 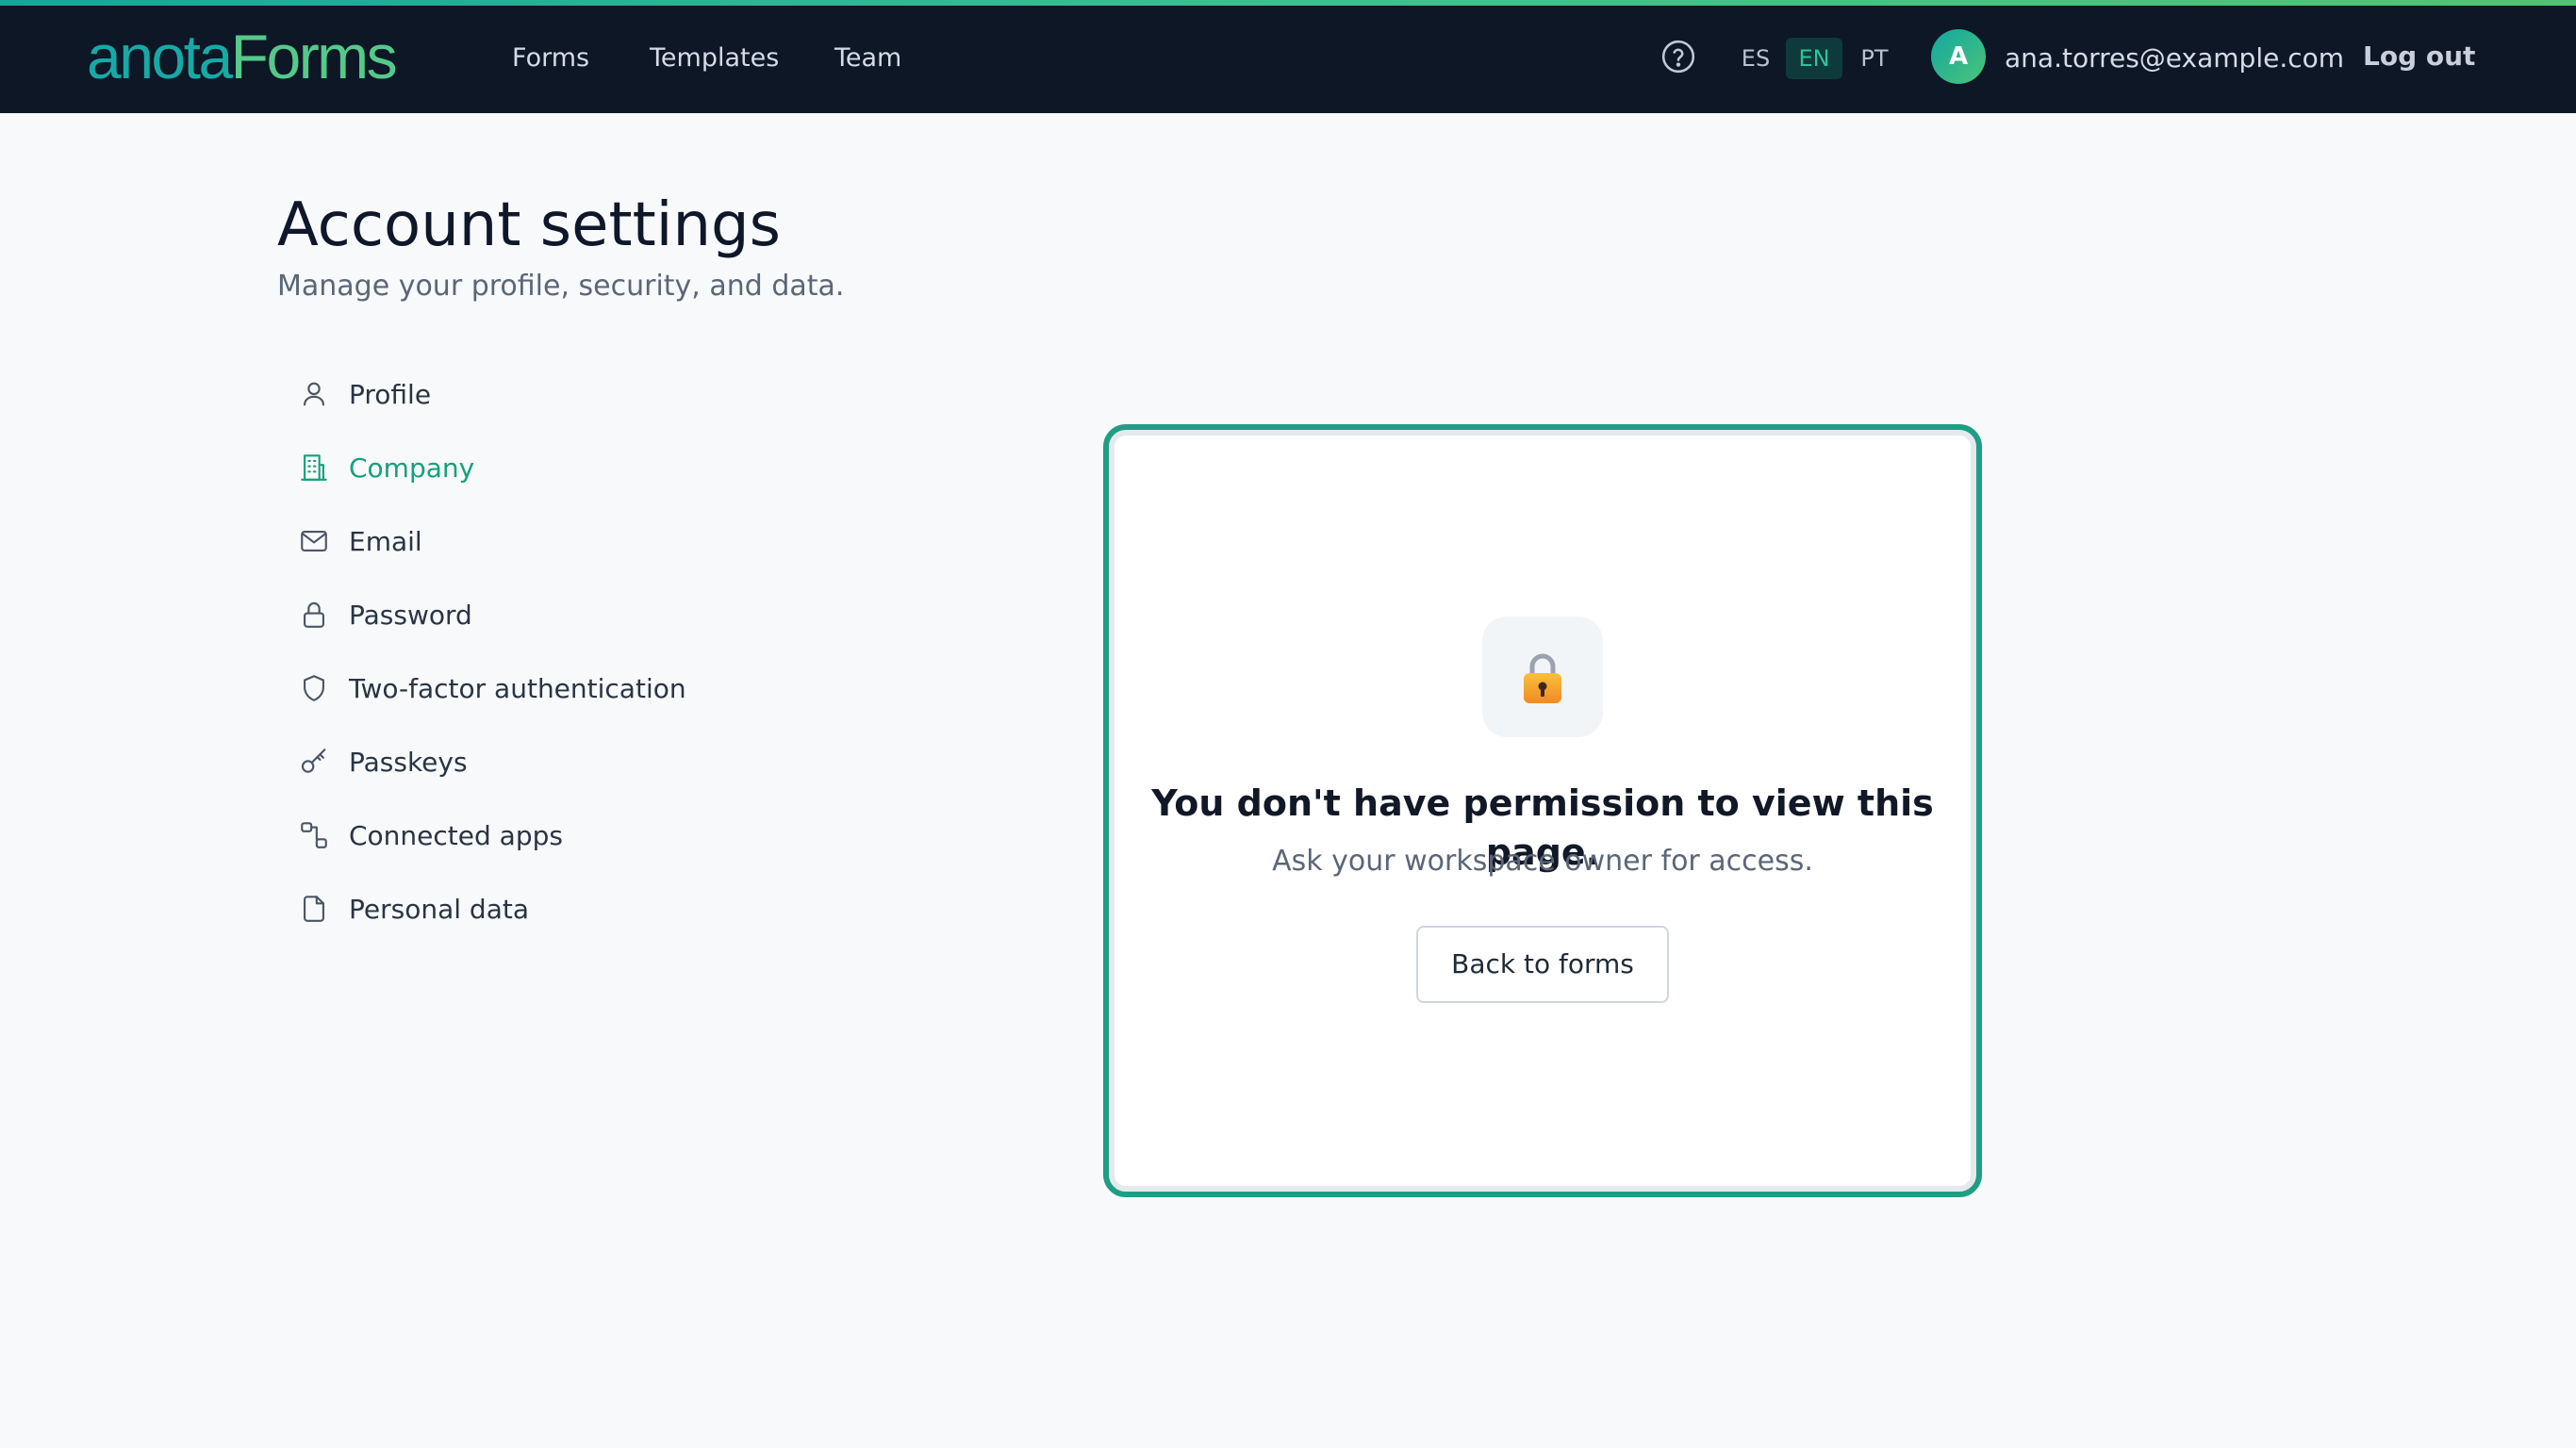 I want to click on sidebar-item-company: Company, so click(x=528, y=467).